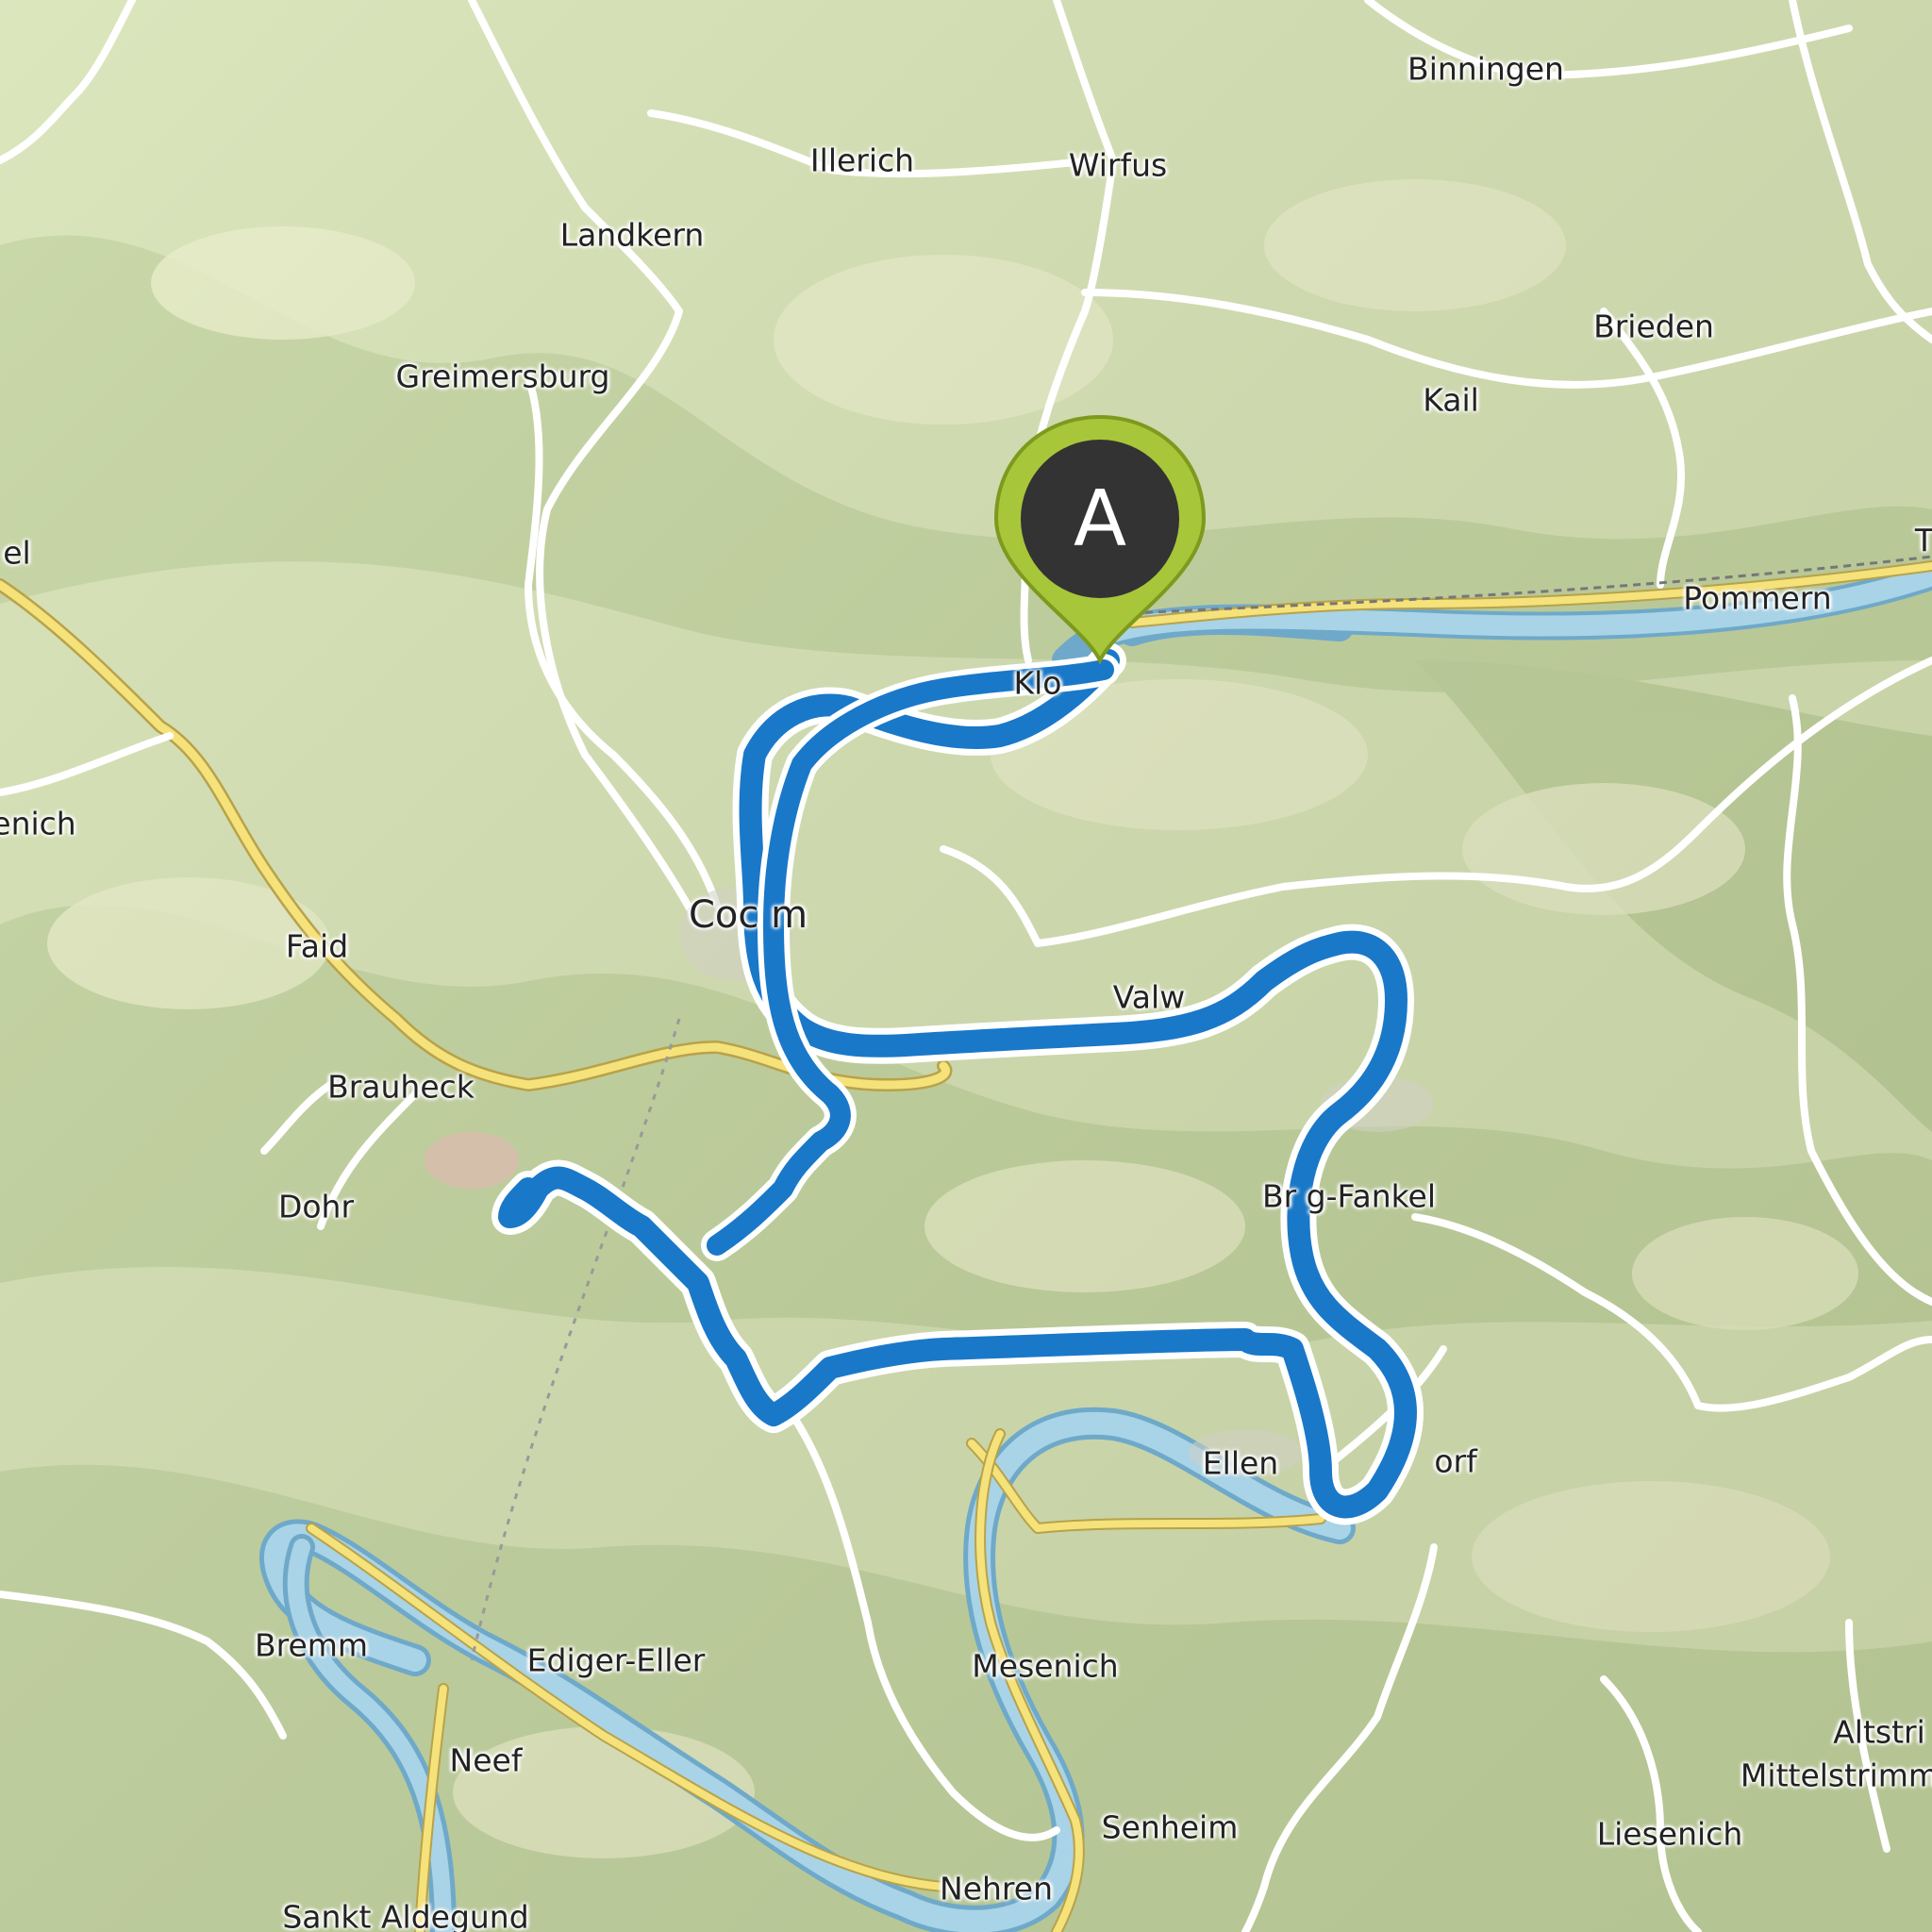  Describe the element at coordinates (1045, 1667) in the screenshot. I see `place-label-mesenich: Mesenich` at that location.